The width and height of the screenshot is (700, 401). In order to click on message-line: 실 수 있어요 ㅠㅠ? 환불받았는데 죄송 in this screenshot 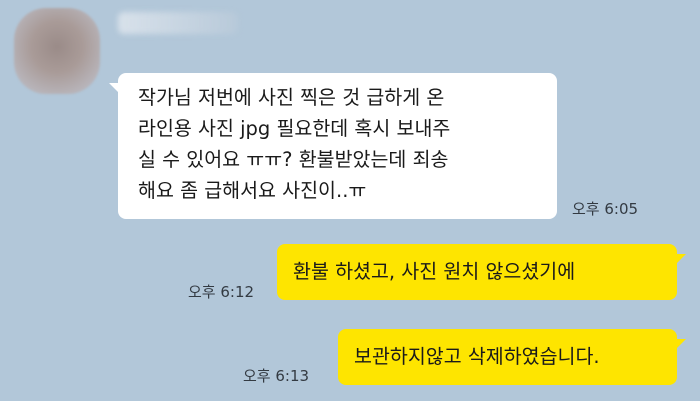, I will do `click(293, 159)`.